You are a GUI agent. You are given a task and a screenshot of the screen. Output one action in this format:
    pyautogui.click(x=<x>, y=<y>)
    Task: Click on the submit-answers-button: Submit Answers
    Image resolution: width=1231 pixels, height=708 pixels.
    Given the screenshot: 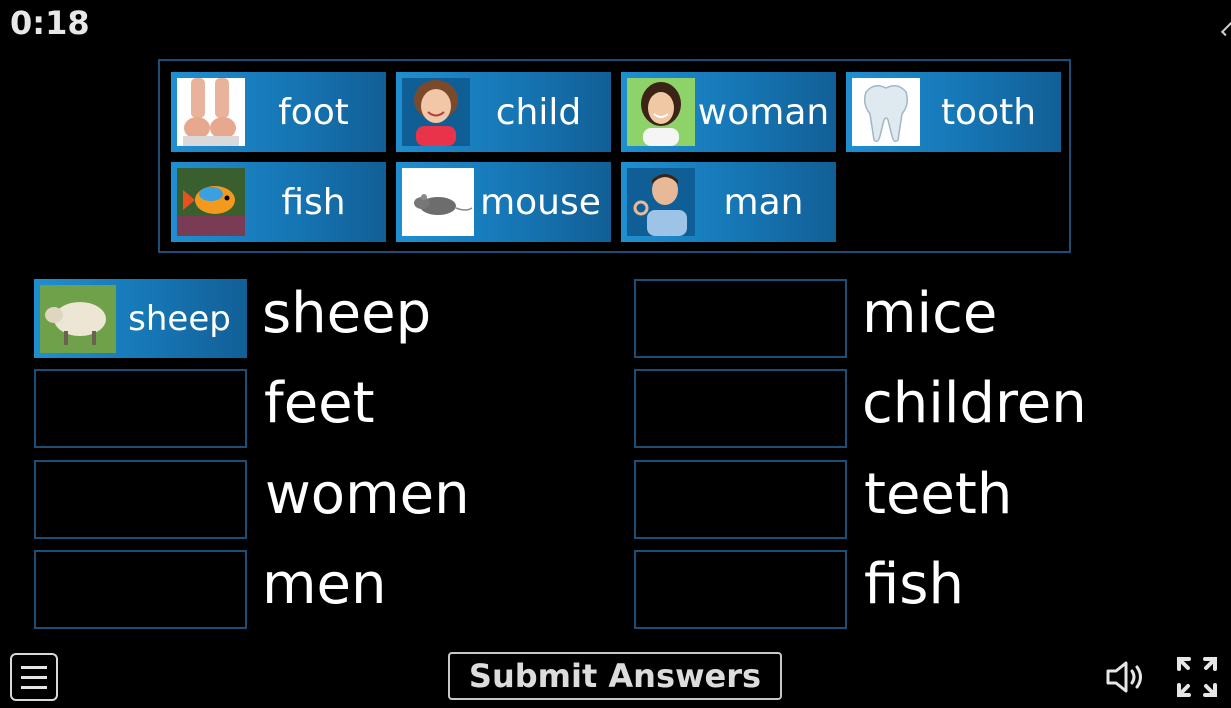 What is the action you would take?
    pyautogui.click(x=615, y=676)
    